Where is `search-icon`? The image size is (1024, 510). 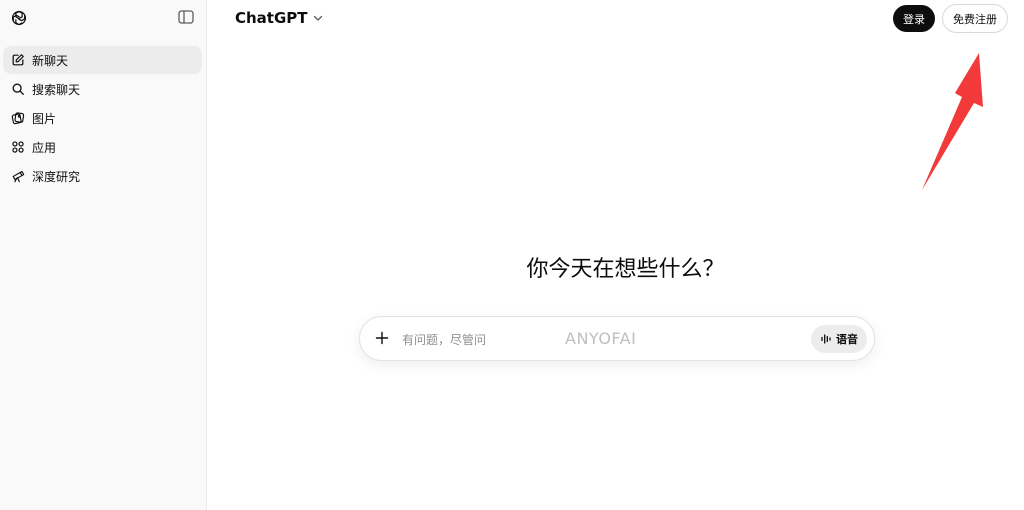 search-icon is located at coordinates (18, 89).